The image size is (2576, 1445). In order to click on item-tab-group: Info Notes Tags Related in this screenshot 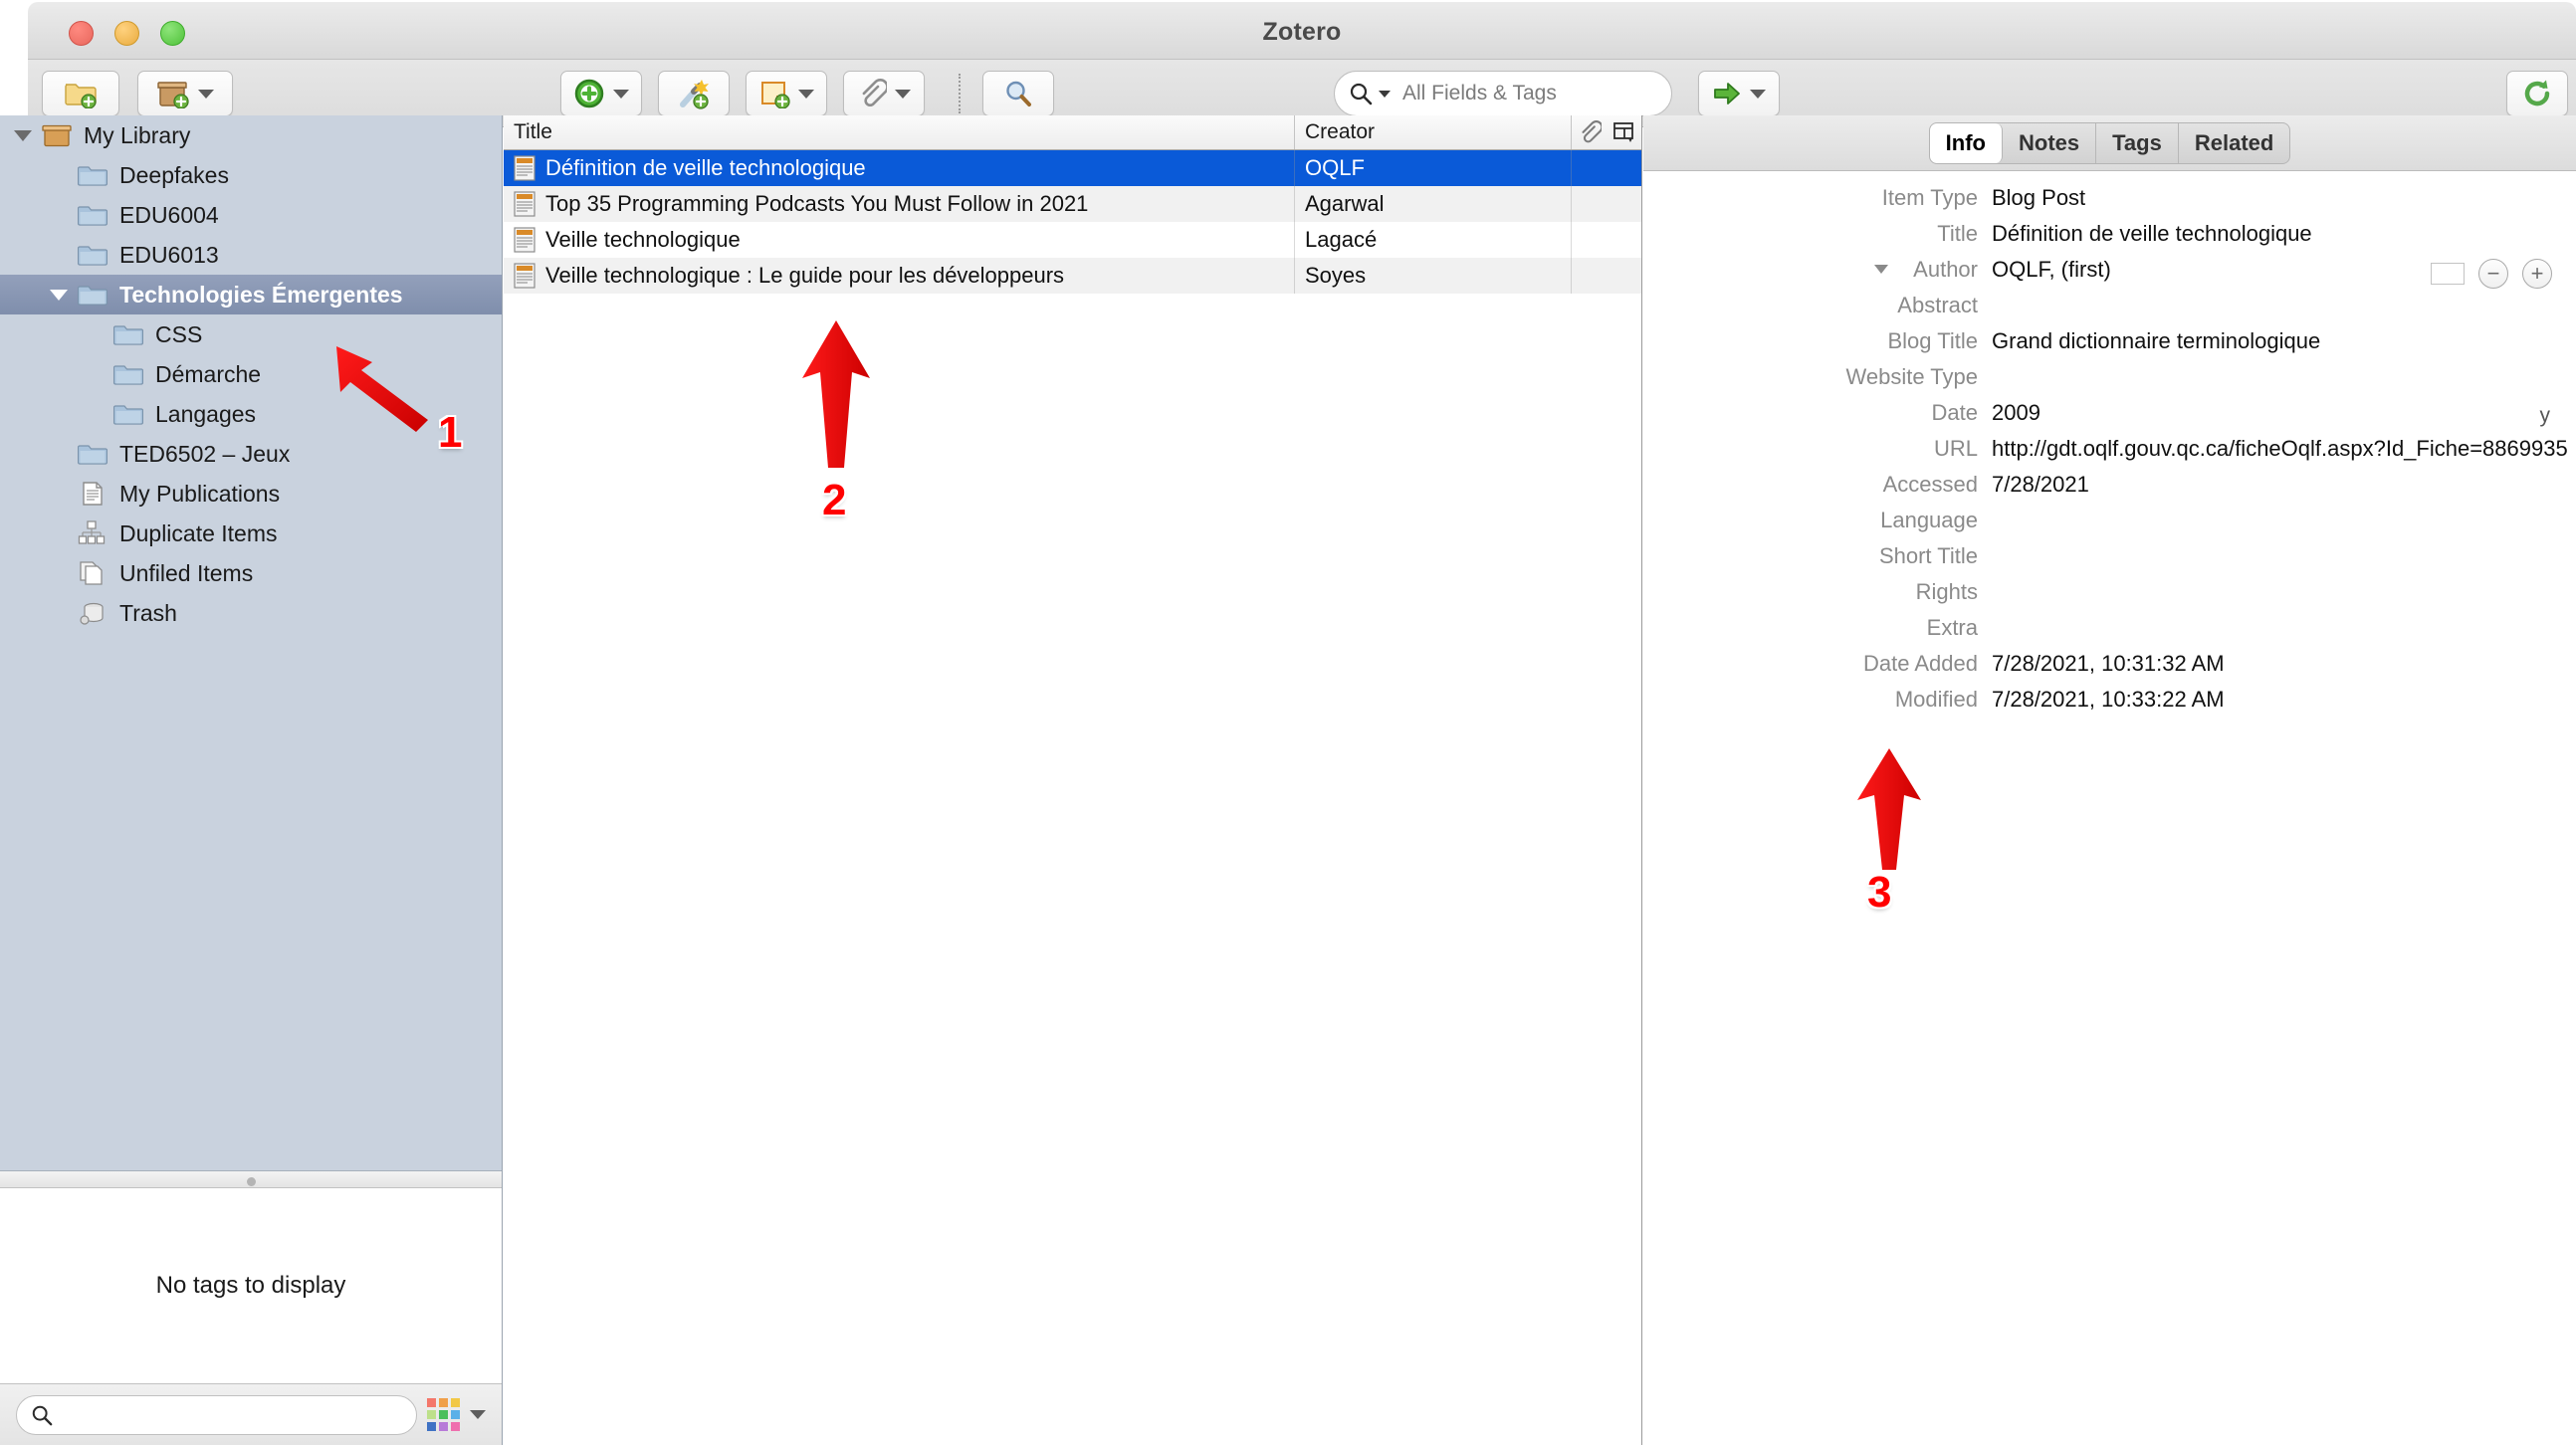, I will do `click(2109, 142)`.